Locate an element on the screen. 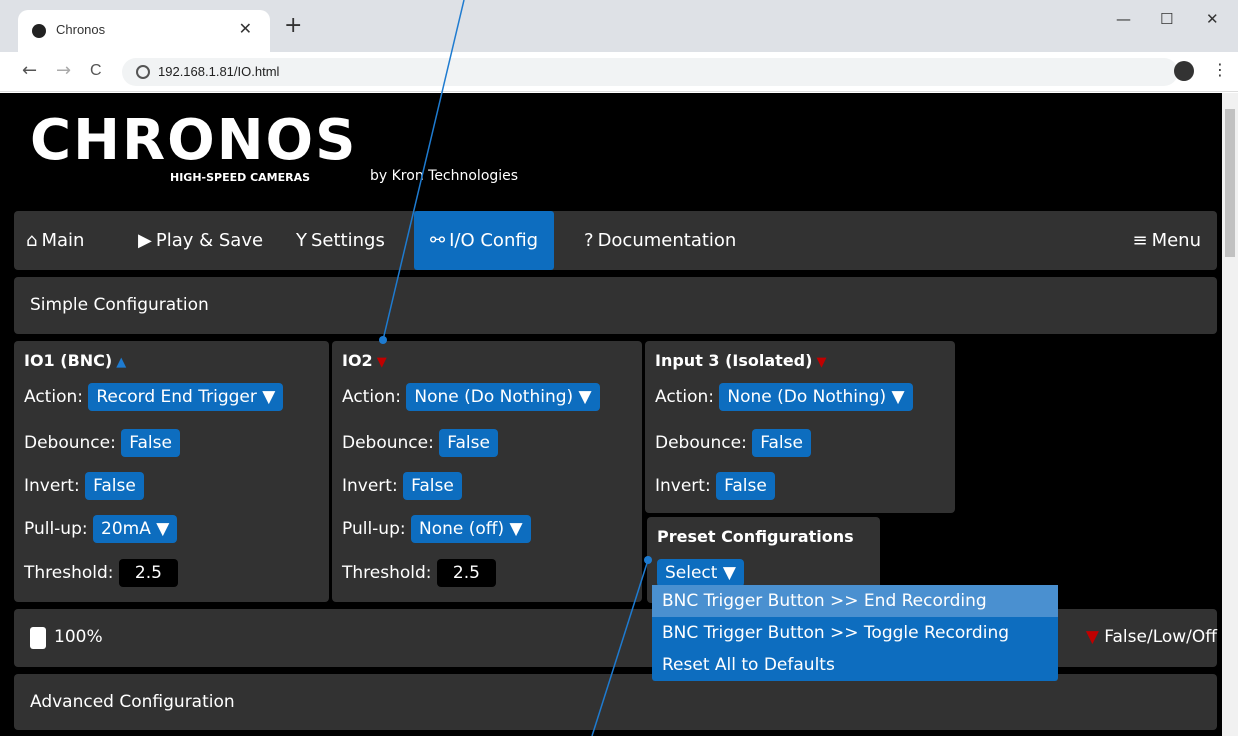  io1-title: IO1 (BNC) ▲ is located at coordinates (75, 360).